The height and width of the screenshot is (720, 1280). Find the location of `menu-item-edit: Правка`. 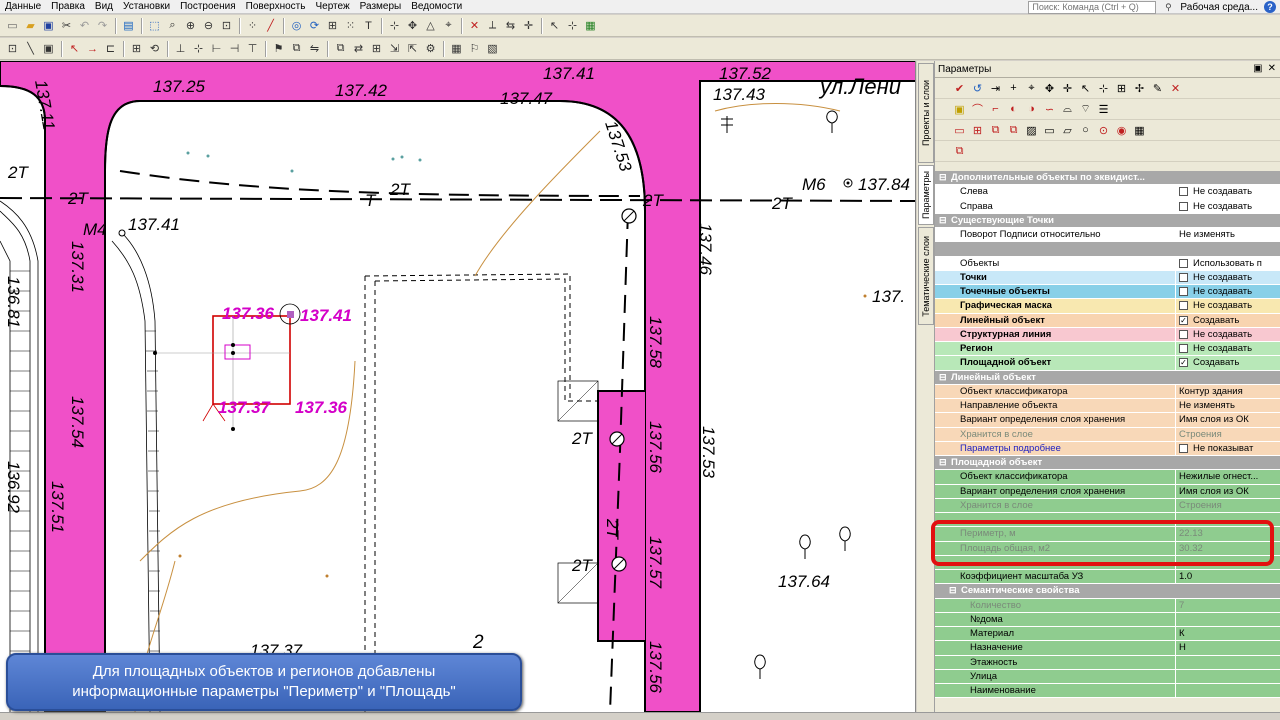

menu-item-edit: Правка is located at coordinates (68, 7).